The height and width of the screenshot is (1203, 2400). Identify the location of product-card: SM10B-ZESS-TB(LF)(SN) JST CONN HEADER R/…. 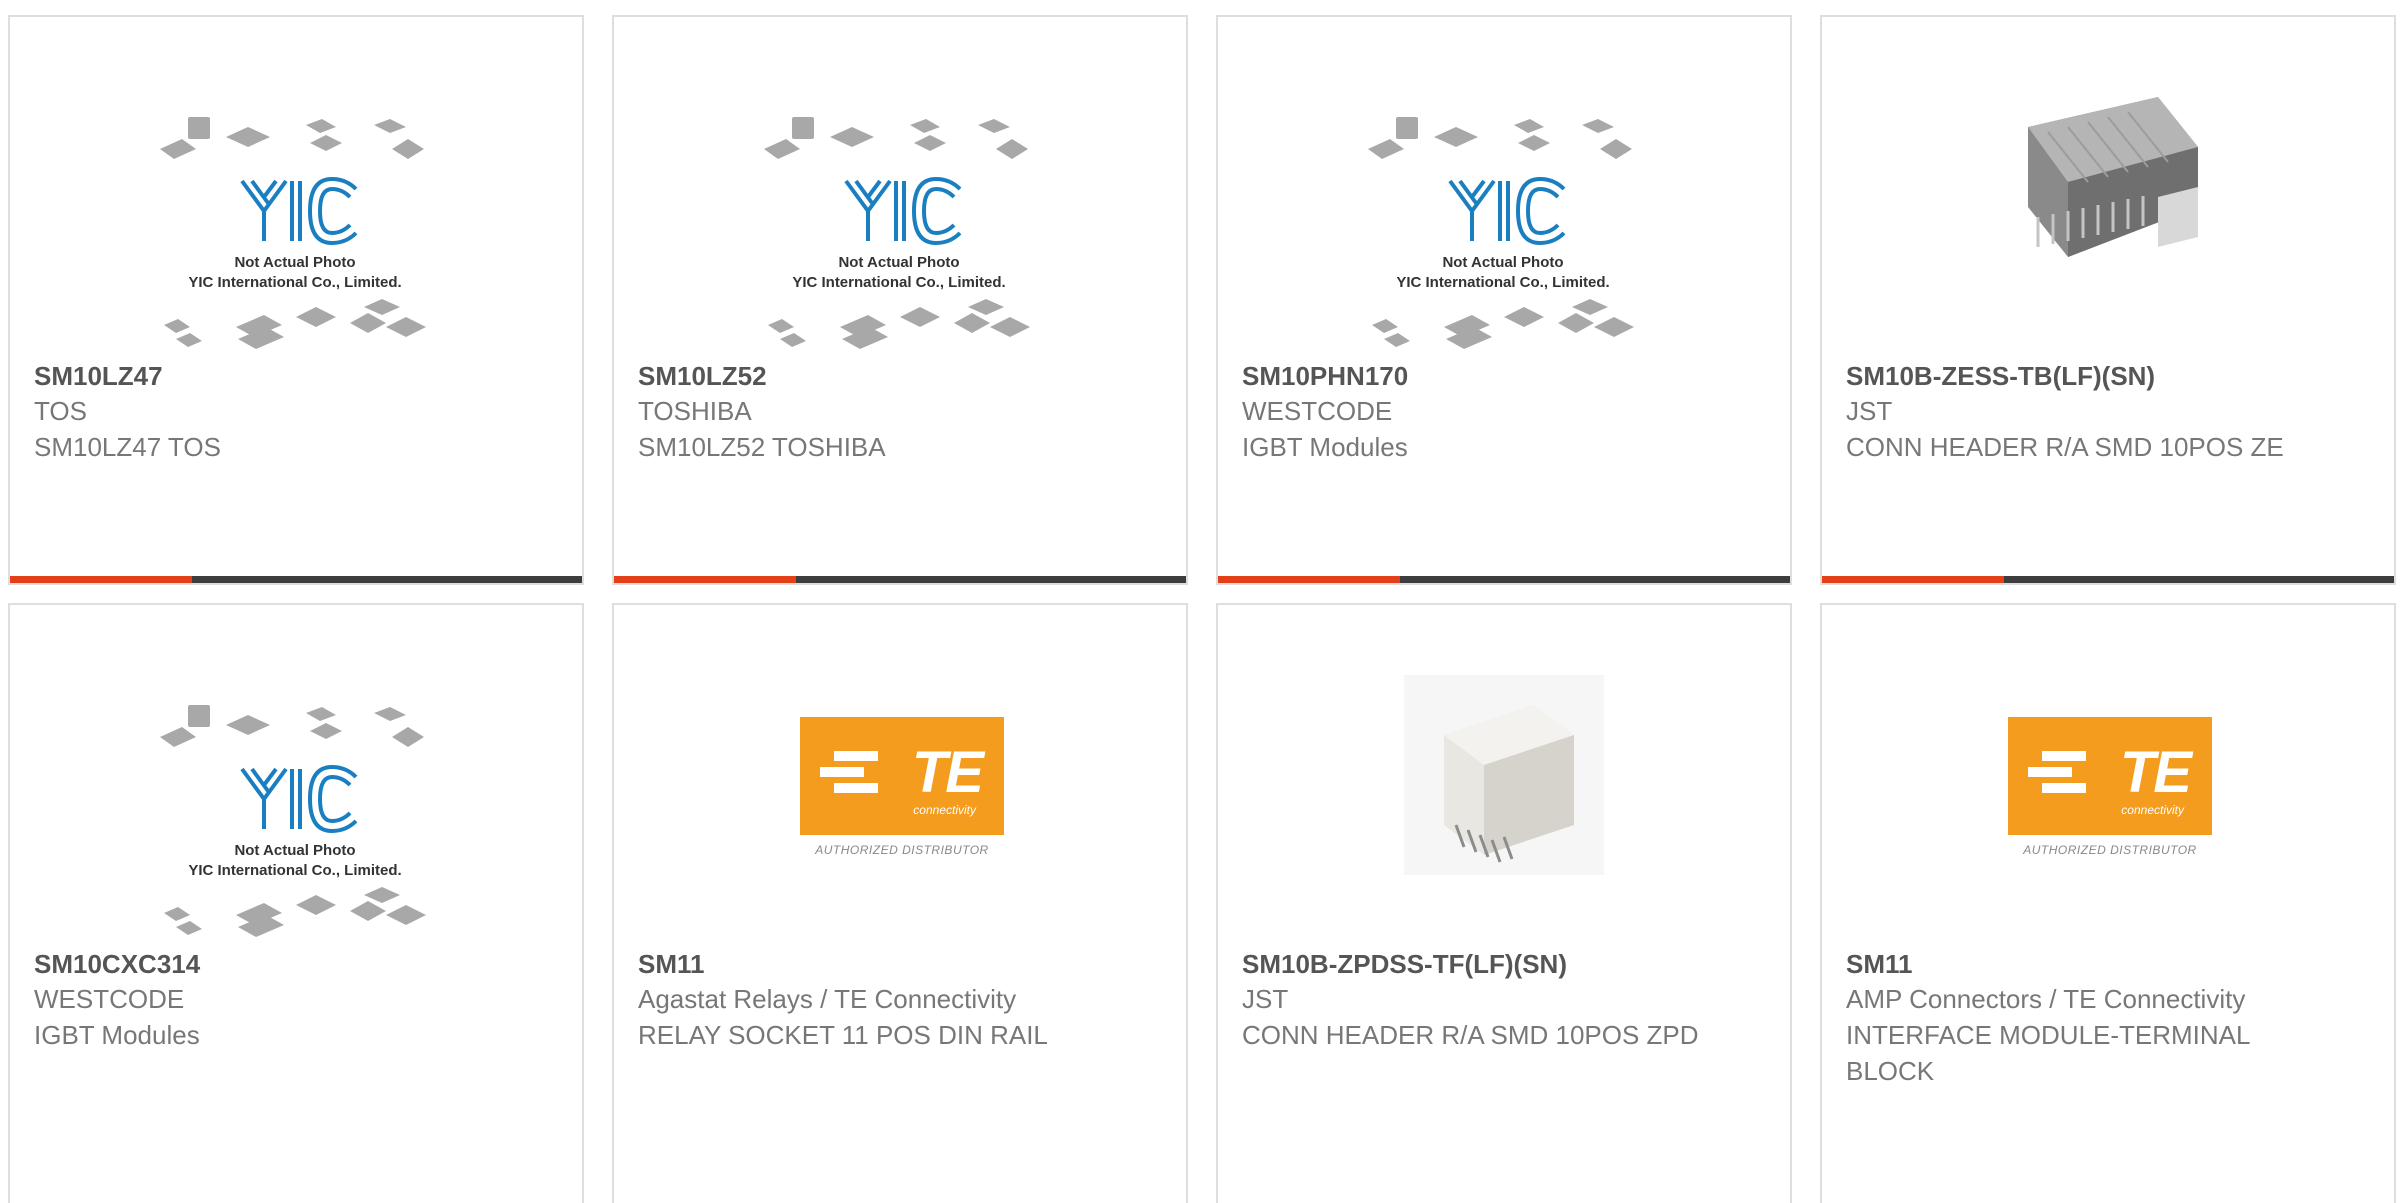
(2108, 300).